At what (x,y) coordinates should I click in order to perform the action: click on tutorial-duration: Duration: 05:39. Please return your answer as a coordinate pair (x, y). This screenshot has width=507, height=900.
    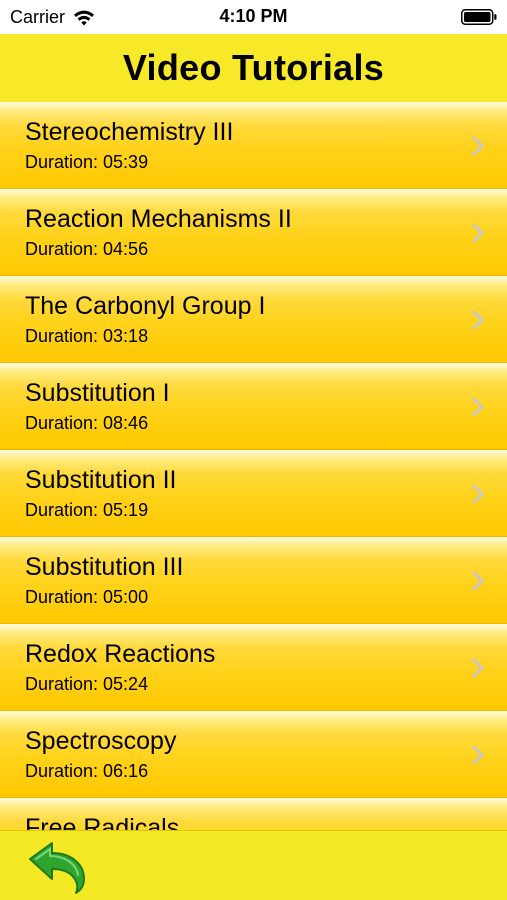
    Looking at the image, I should click on (87, 162).